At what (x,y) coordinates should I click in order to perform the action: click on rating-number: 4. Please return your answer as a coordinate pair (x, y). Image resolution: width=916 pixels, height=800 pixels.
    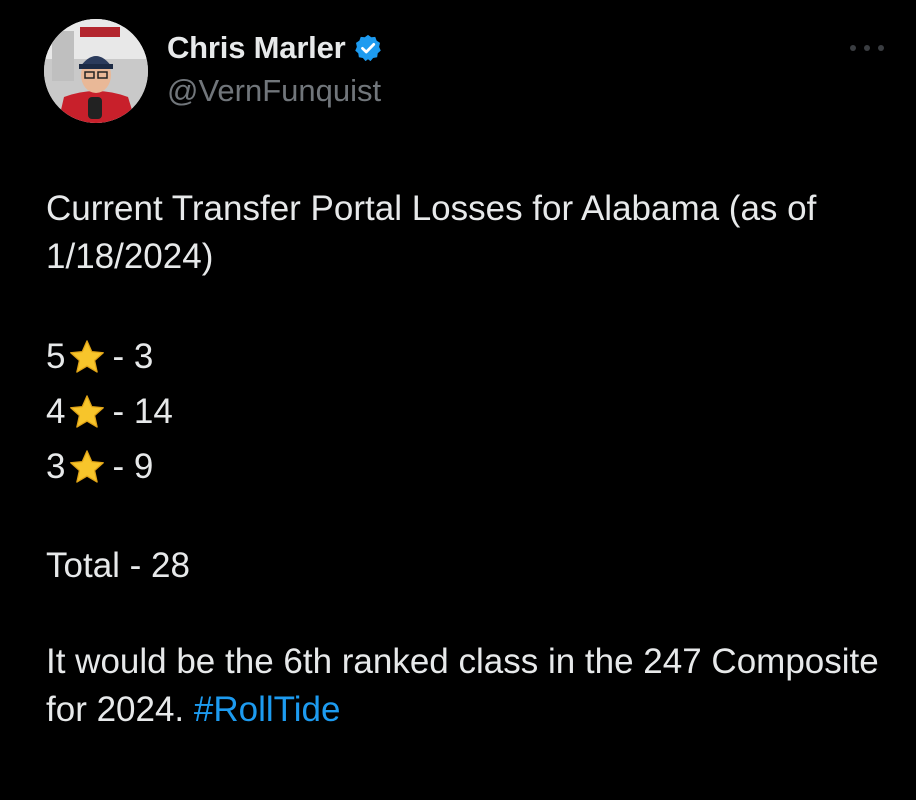
    Looking at the image, I should click on (56, 411).